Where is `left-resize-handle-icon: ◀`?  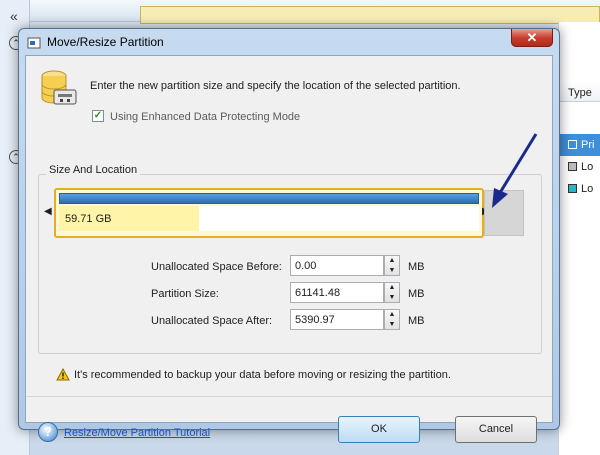
left-resize-handle-icon: ◀ is located at coordinates (48, 211).